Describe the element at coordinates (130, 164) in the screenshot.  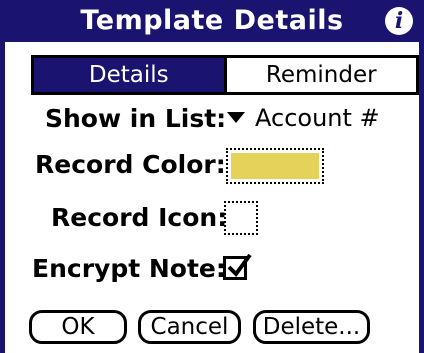
I see `record-color-label: Record Color:` at that location.